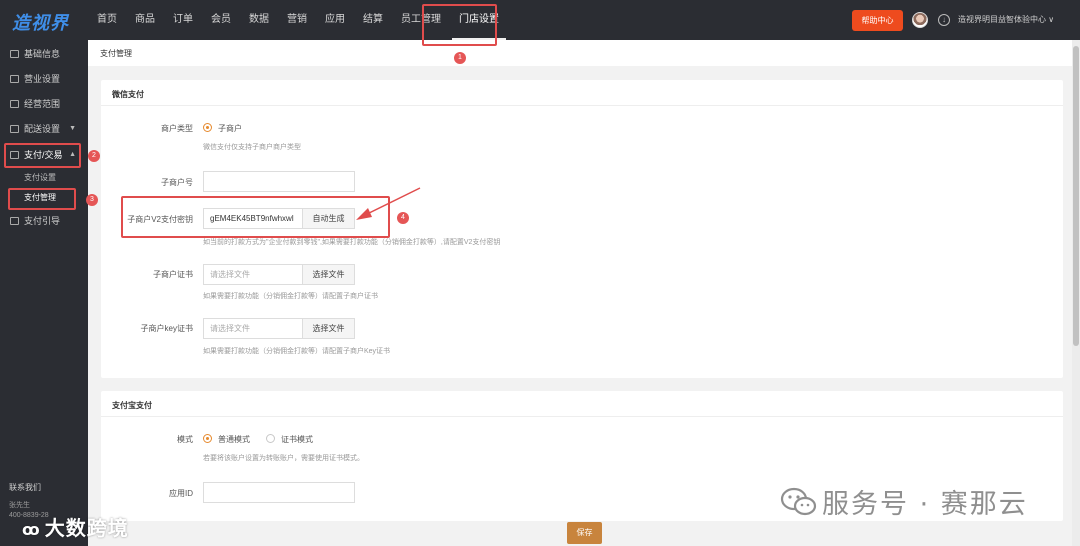 The height and width of the screenshot is (546, 1080). What do you see at coordinates (75, 528) in the screenshot?
I see `watermark-big-data-cross-border: ꝏ 大数跨境` at bounding box center [75, 528].